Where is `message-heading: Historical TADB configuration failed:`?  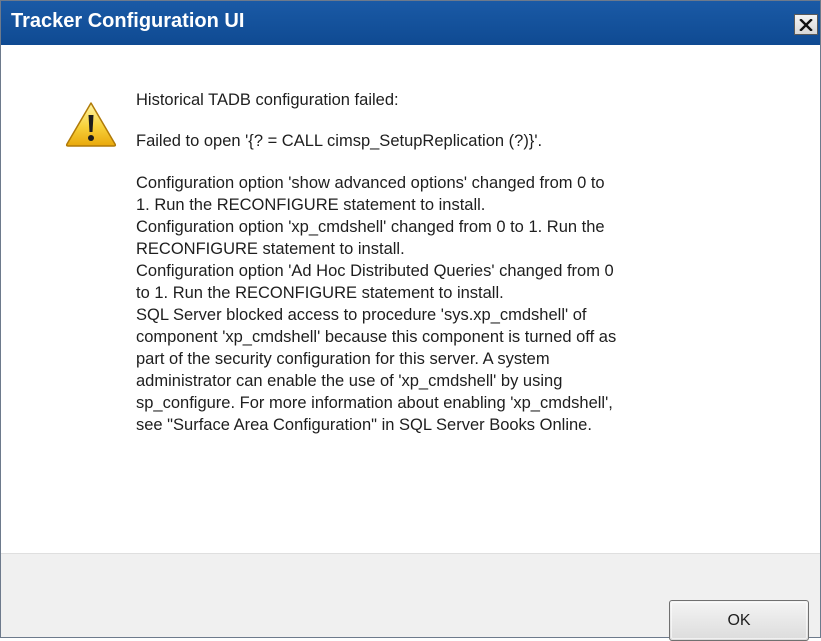 message-heading: Historical TADB configuration failed: is located at coordinates (267, 100).